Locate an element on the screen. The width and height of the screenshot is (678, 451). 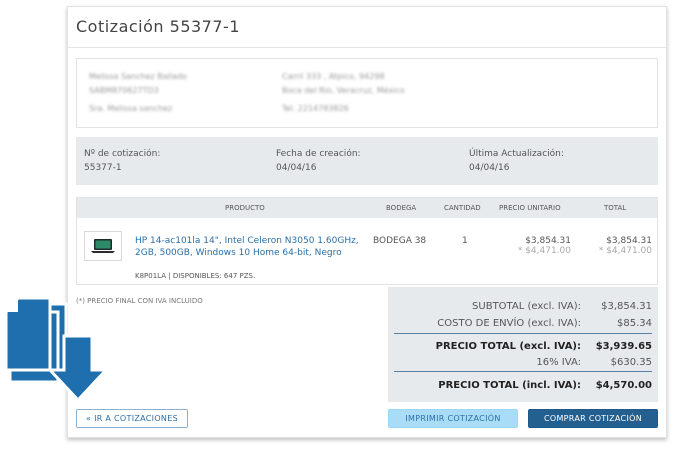
page-title: Cotización 55377-1 is located at coordinates (158, 26).